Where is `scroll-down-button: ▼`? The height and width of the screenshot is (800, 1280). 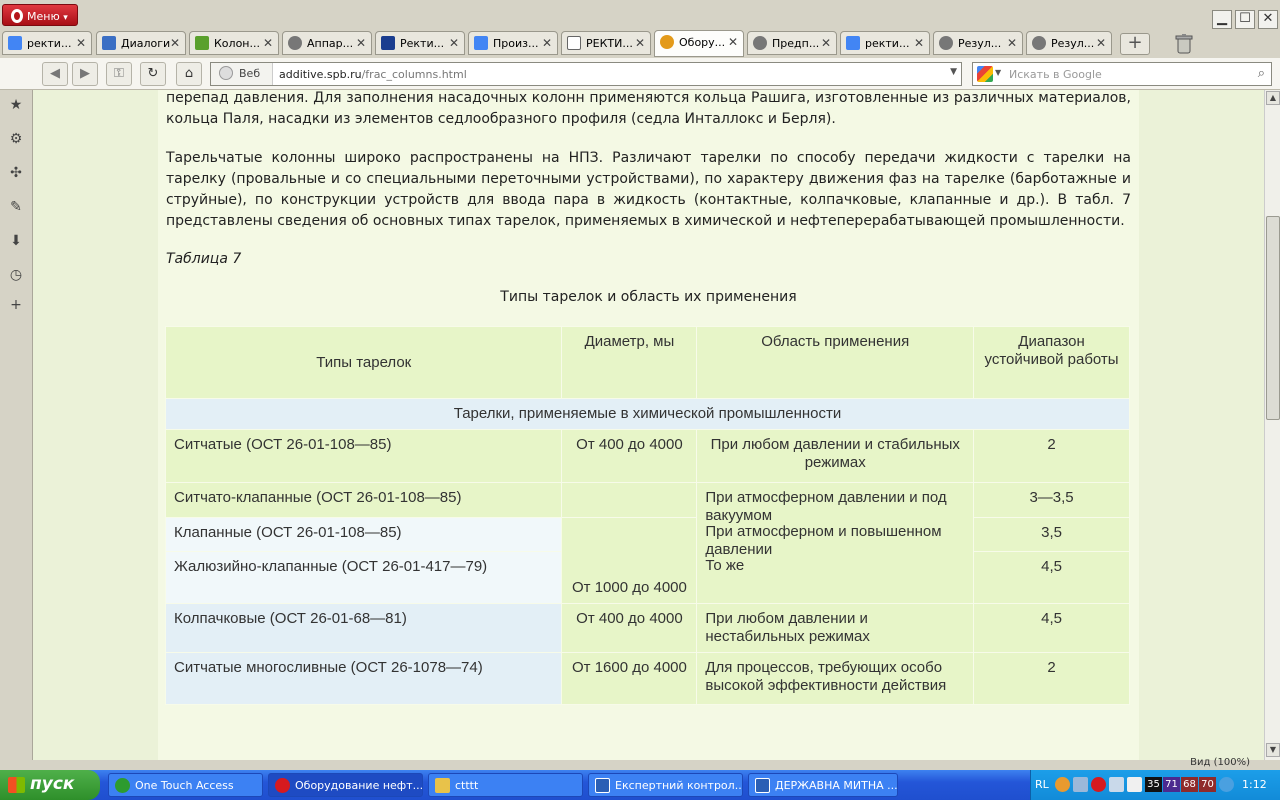 scroll-down-button: ▼ is located at coordinates (1273, 750).